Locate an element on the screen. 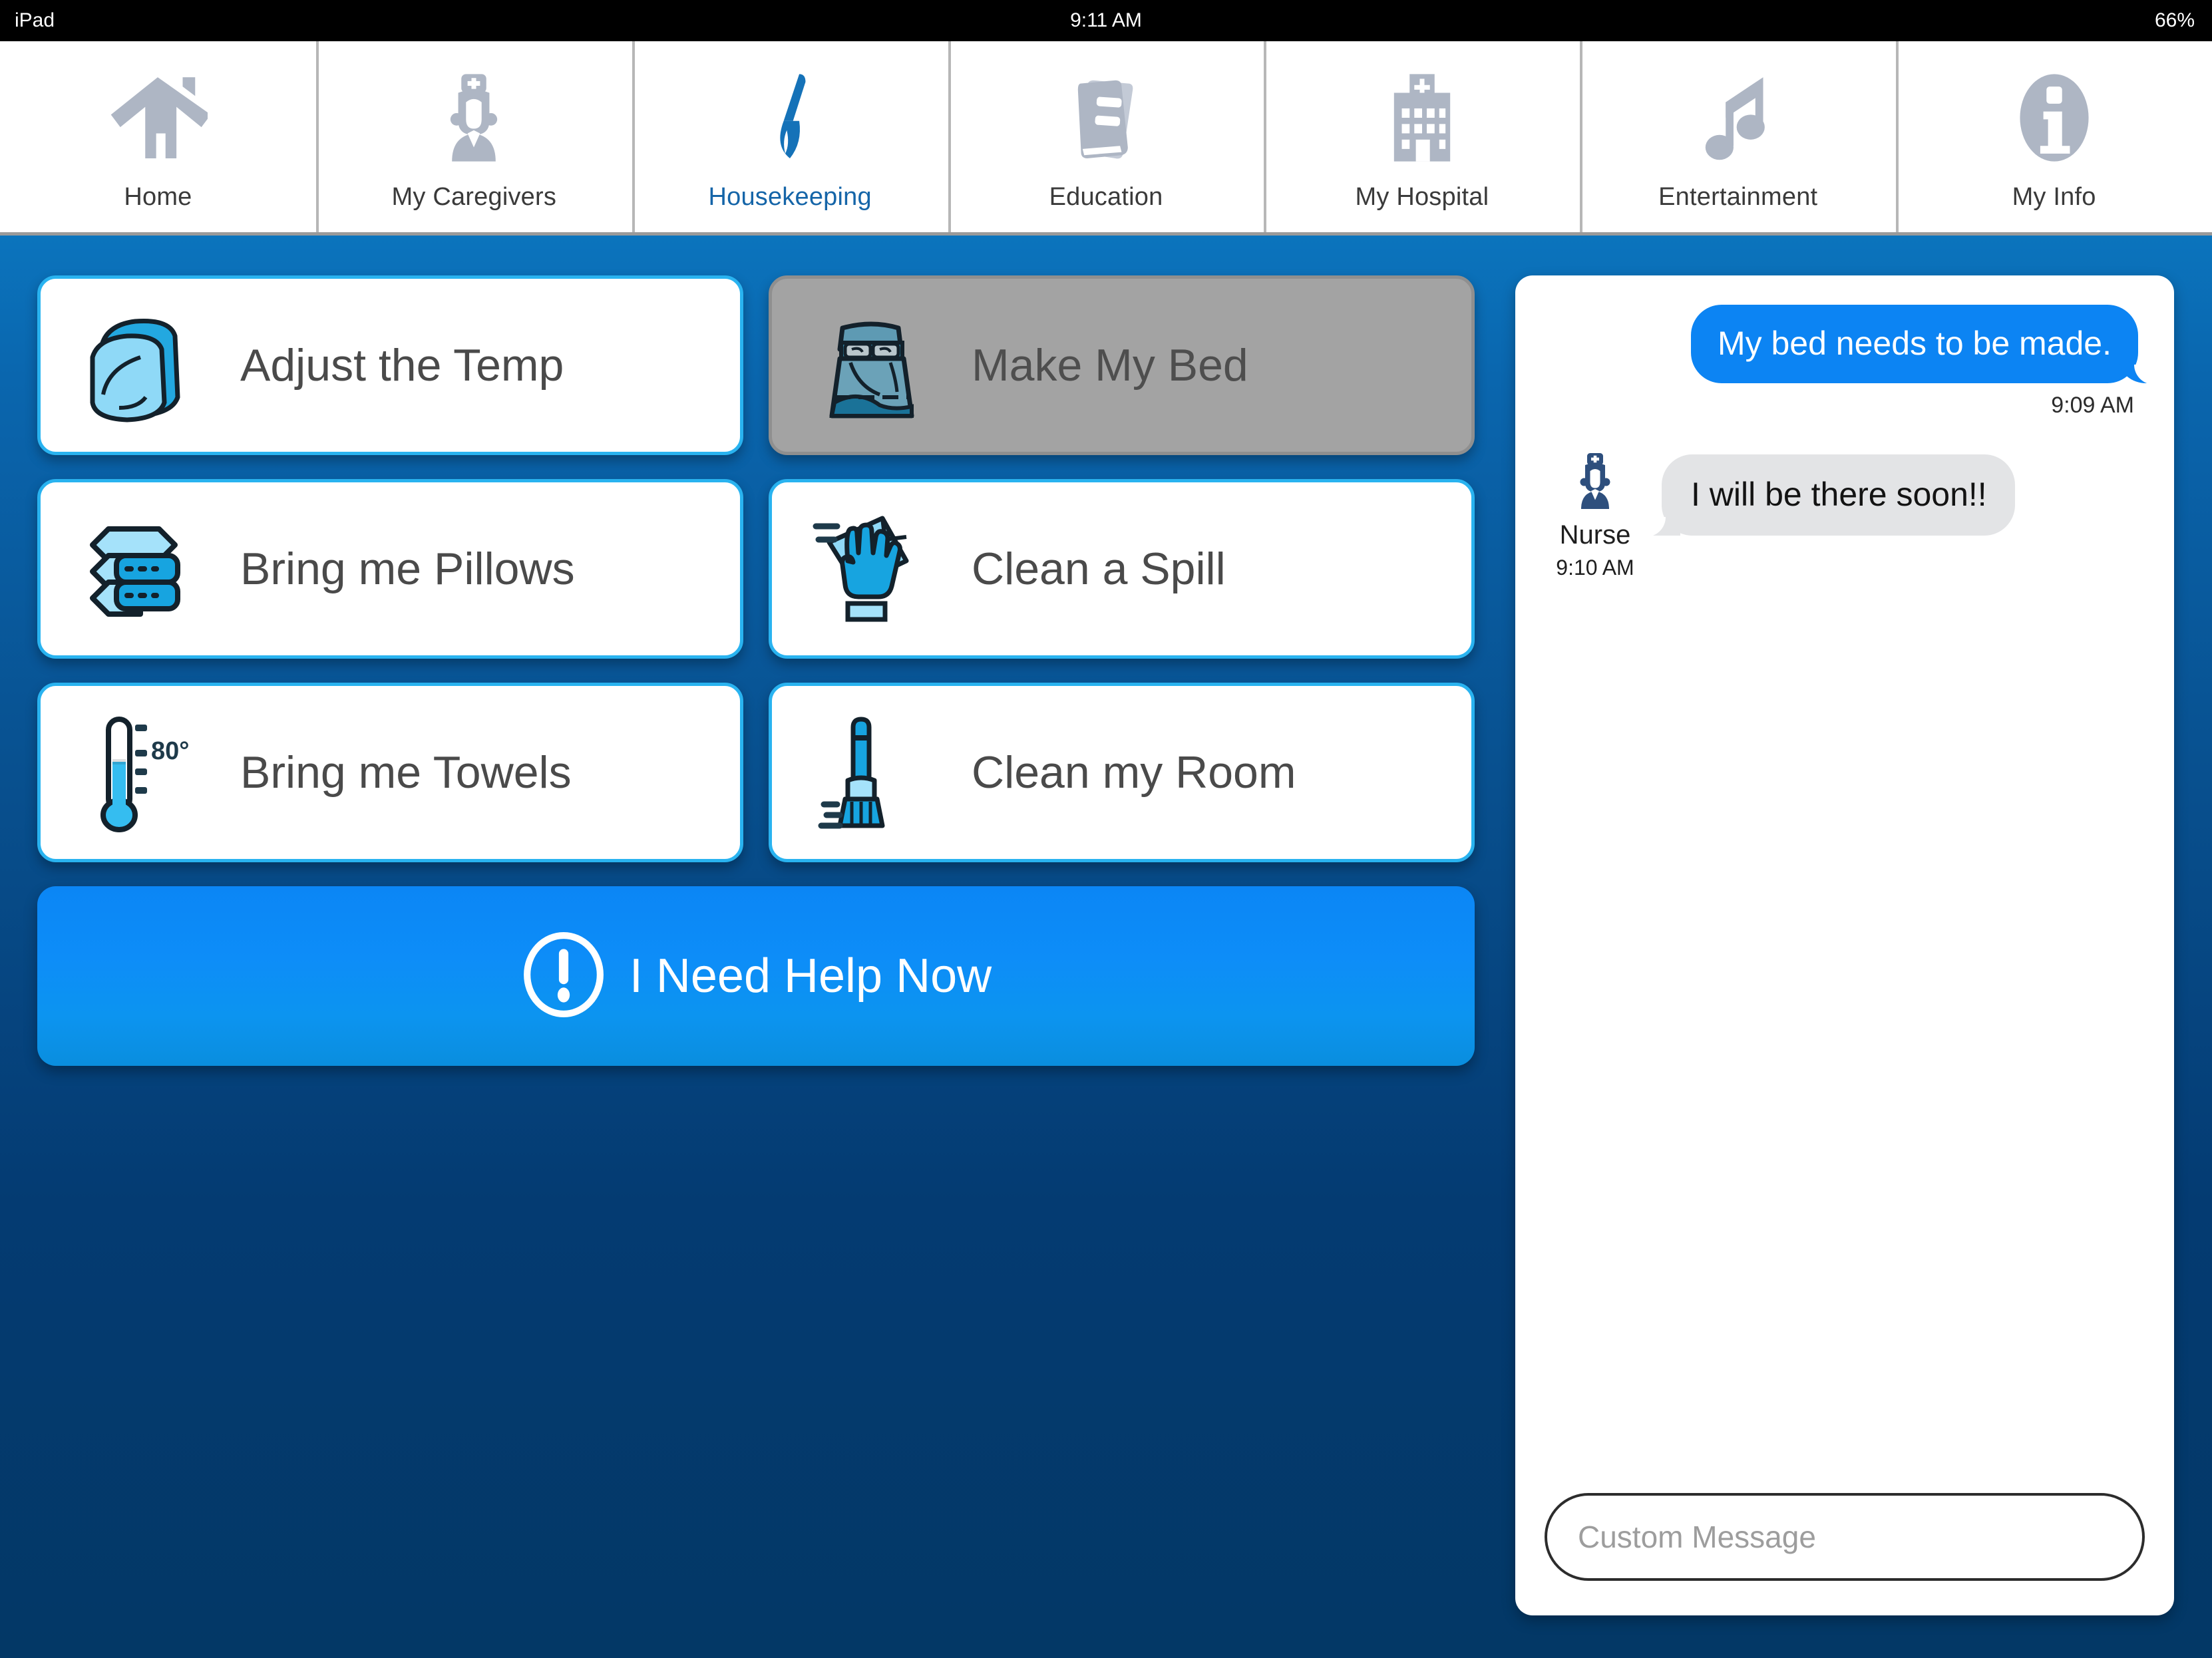 Image resolution: width=2212 pixels, height=1658 pixels. tab-my-caregivers: My Caregivers is located at coordinates (473, 136).